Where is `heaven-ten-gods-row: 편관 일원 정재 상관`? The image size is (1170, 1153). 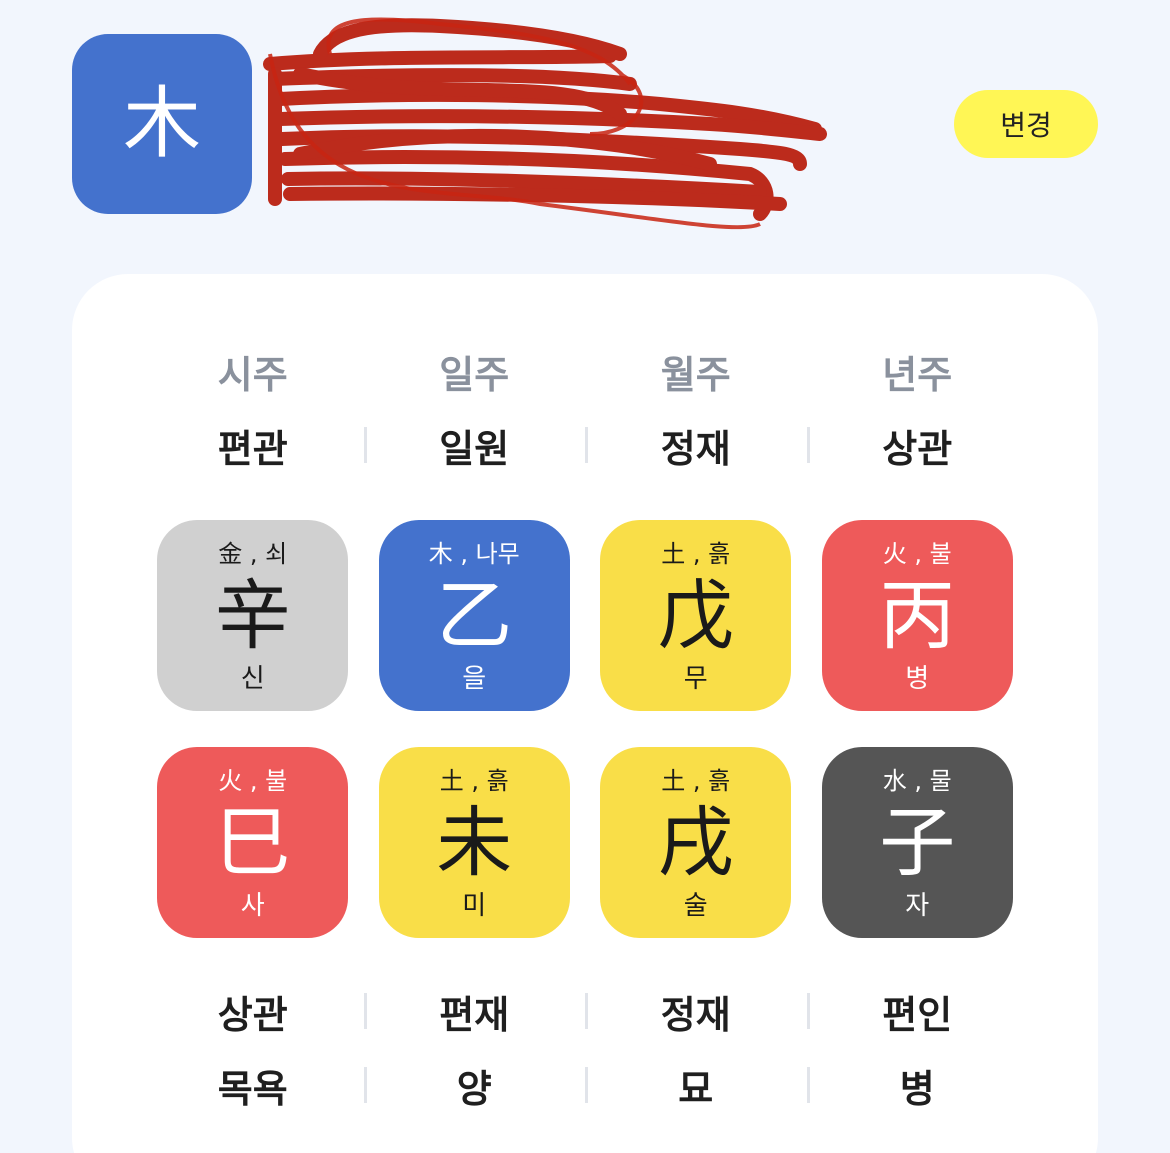 heaven-ten-gods-row: 편관 일원 정재 상관 is located at coordinates (585, 445).